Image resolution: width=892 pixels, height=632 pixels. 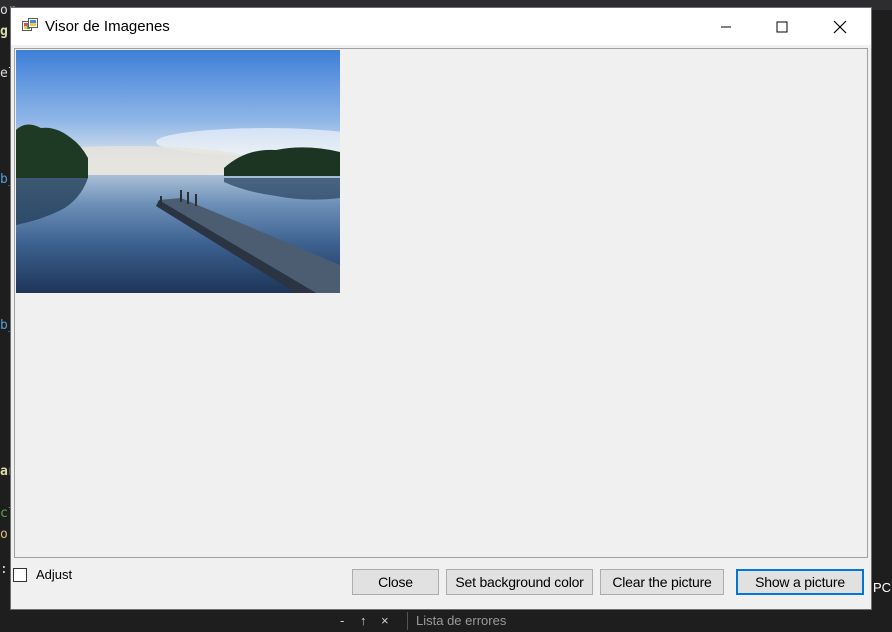 I want to click on panel-pin-icon: ↑, so click(x=363, y=620).